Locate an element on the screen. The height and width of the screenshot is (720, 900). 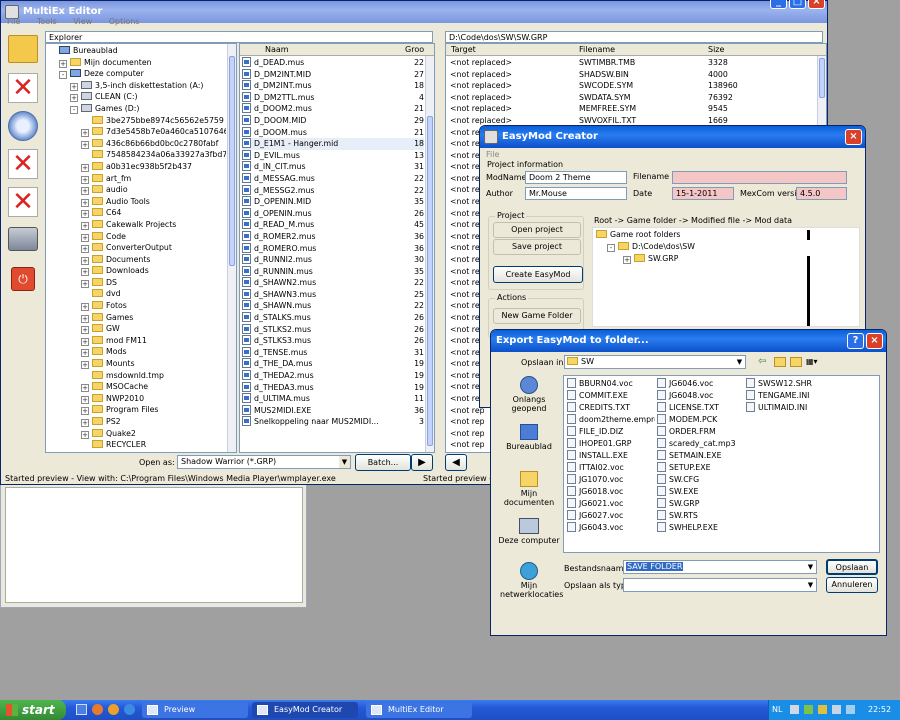
grp-row: <not replaced> SHADSW.BIN 4000 is located at coordinates (630, 75).